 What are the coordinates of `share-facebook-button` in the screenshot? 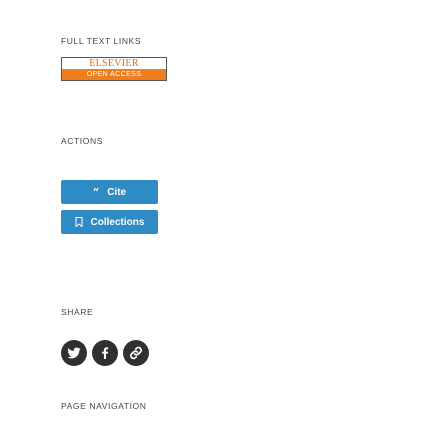 It's located at (105, 353).